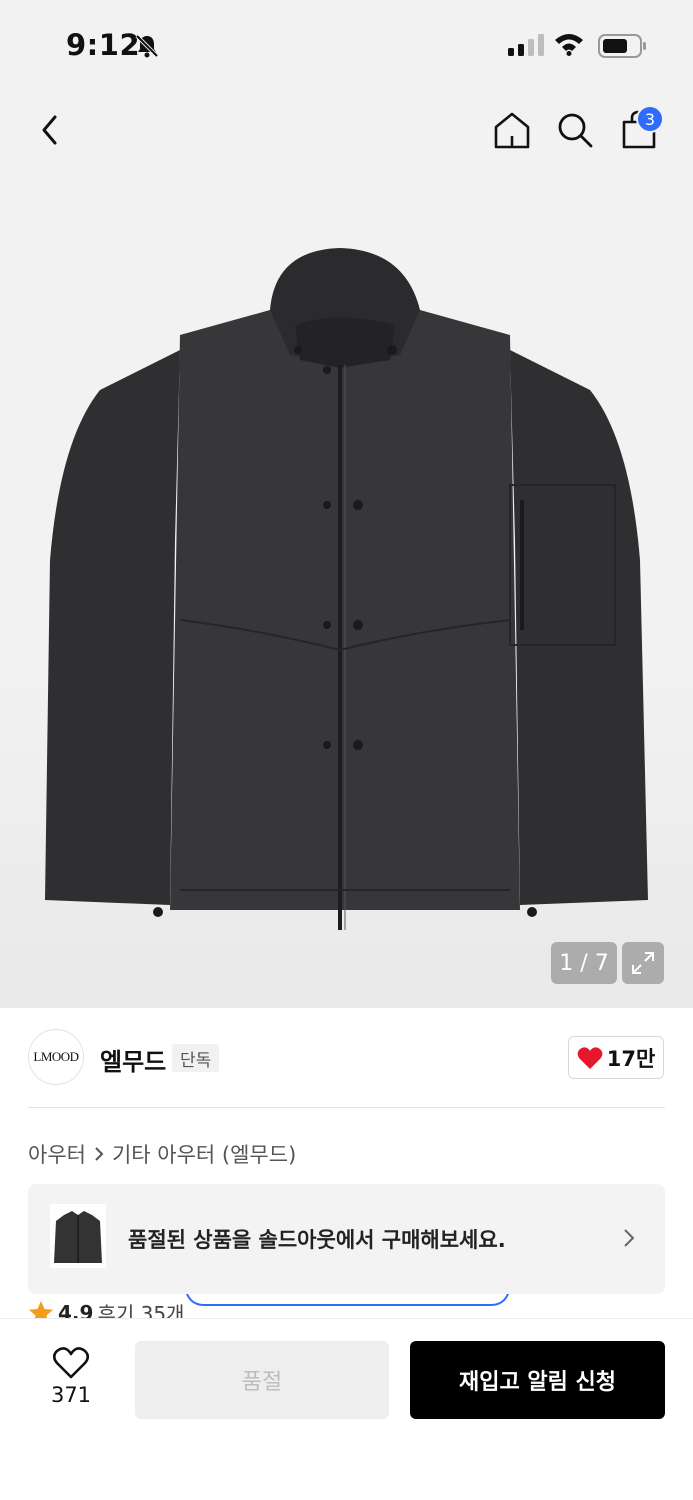 The width and height of the screenshot is (693, 1500). I want to click on wifi-icon, so click(569, 45).